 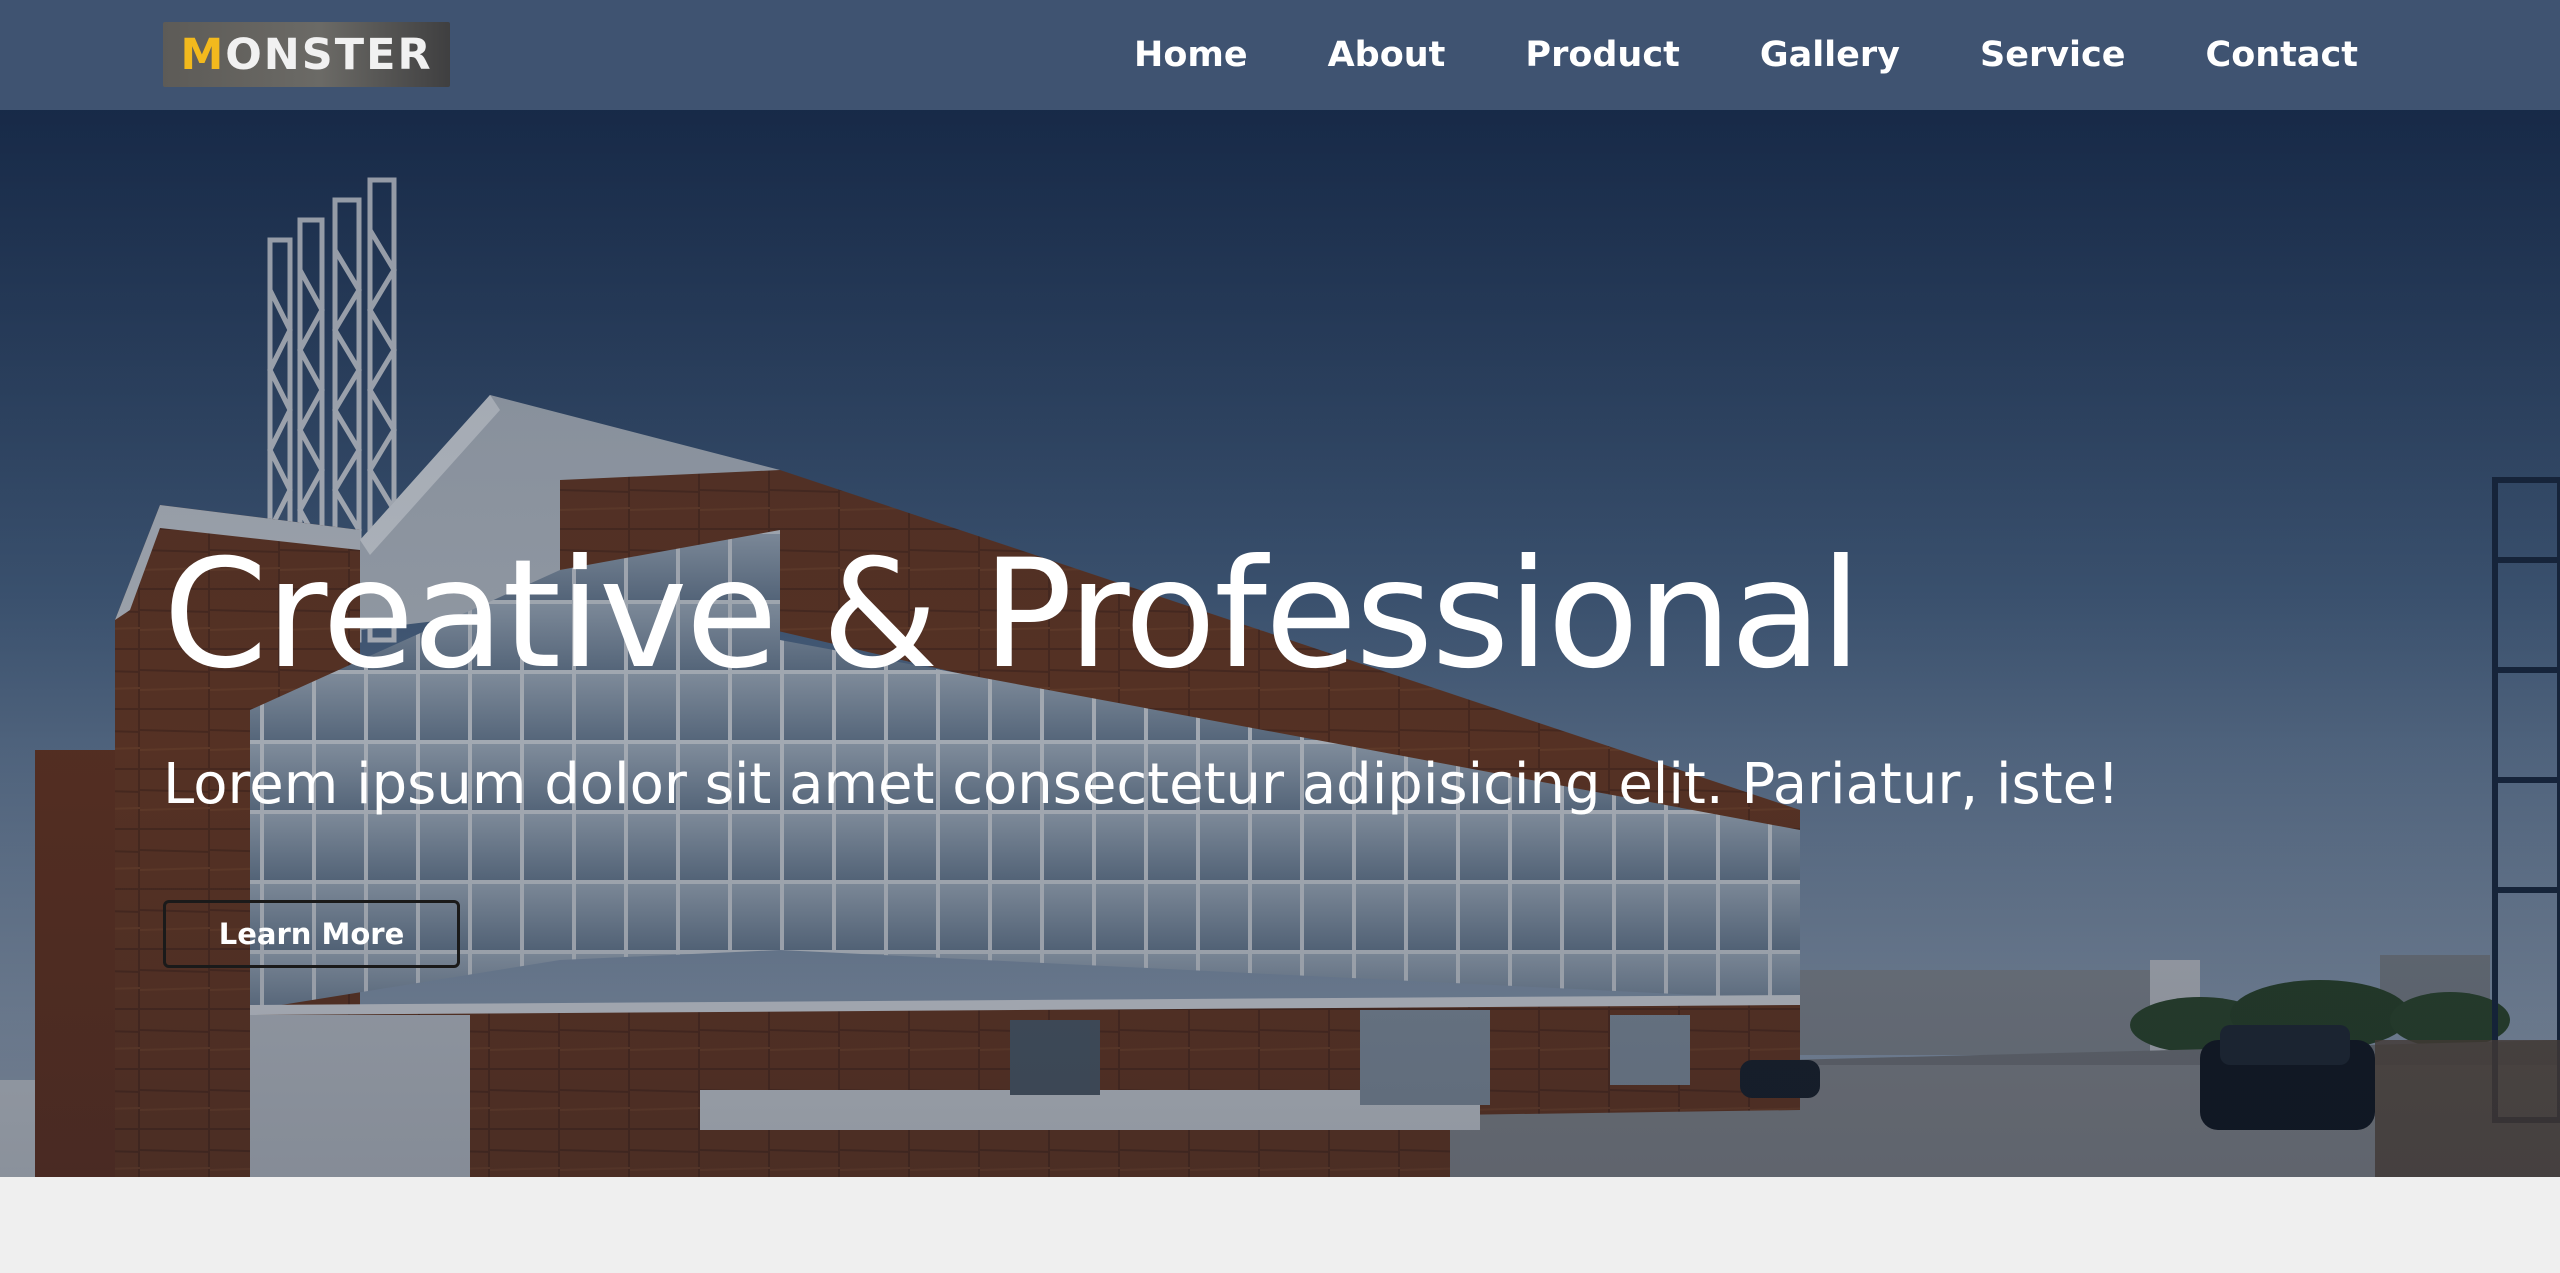 I want to click on nav-item-about: About, so click(x=1387, y=55).